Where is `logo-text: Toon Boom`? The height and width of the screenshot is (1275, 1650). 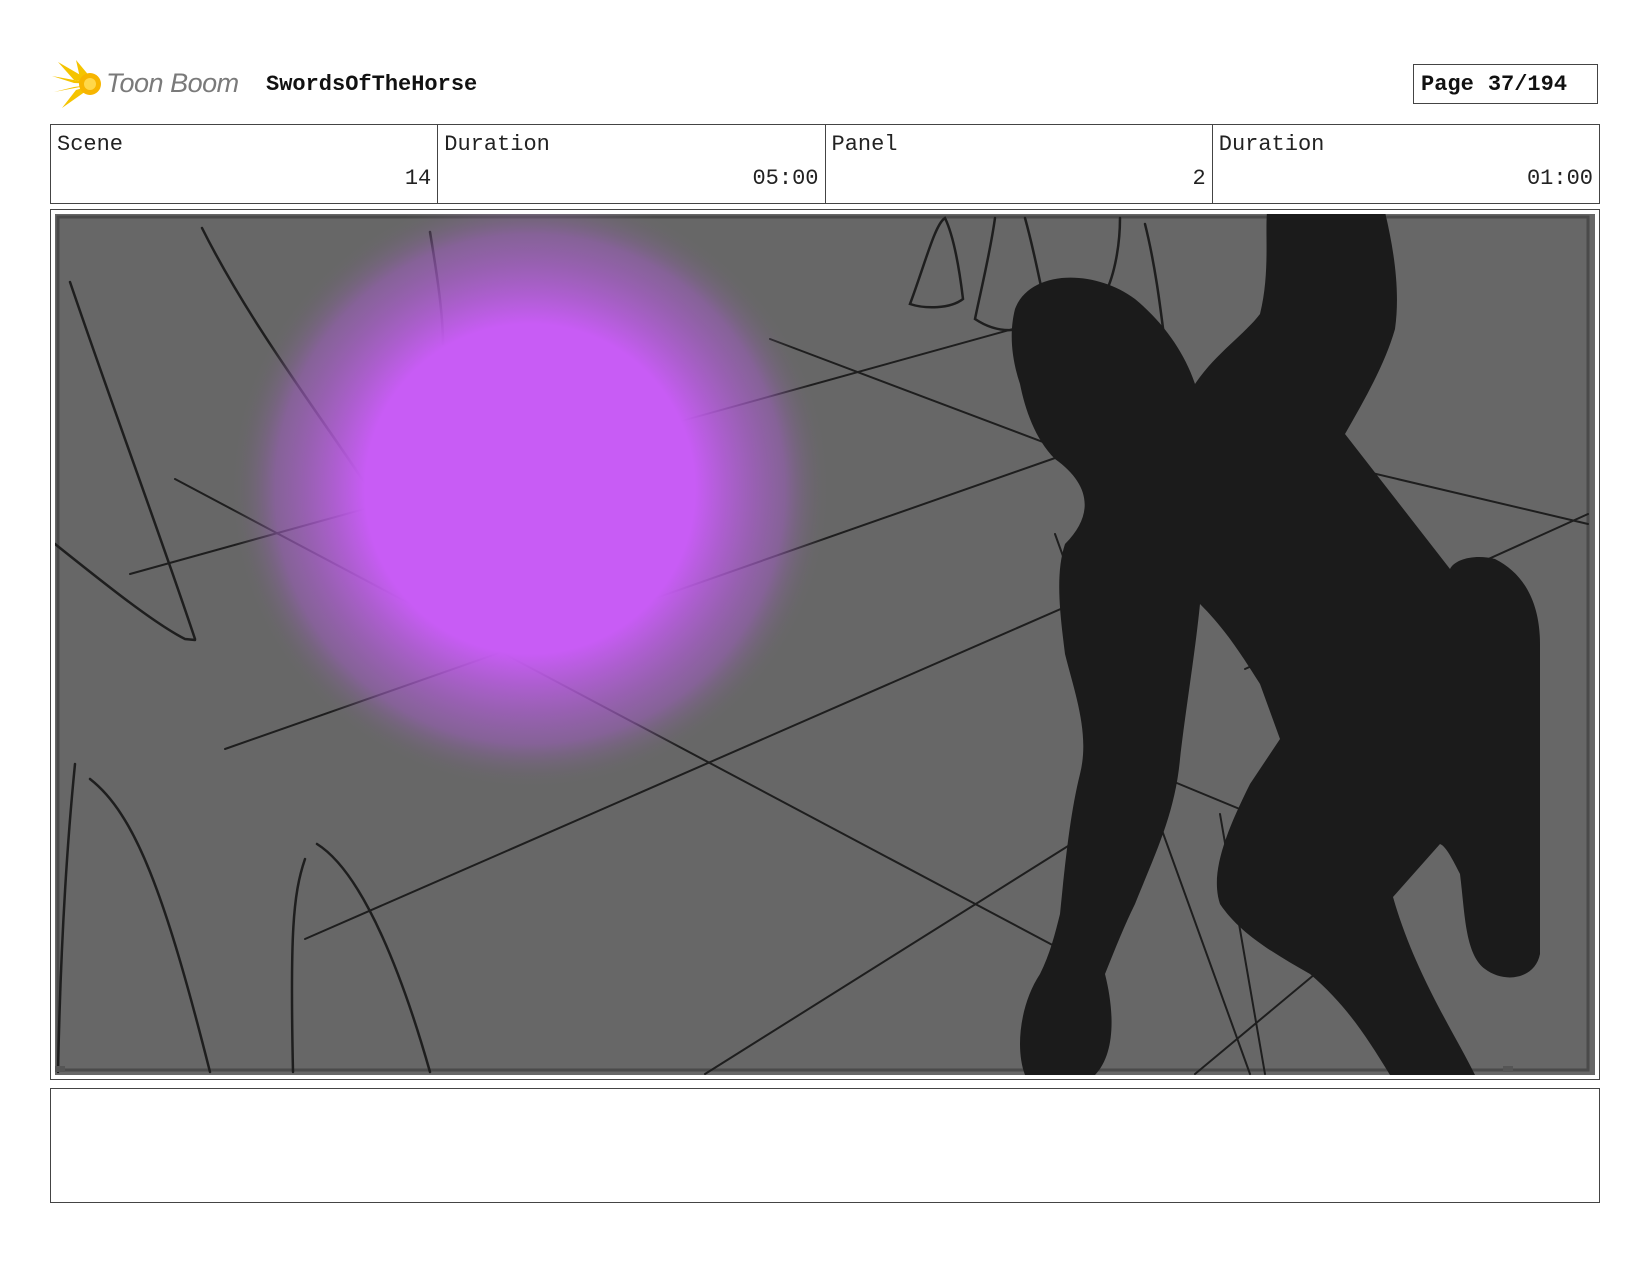 logo-text: Toon Boom is located at coordinates (172, 83).